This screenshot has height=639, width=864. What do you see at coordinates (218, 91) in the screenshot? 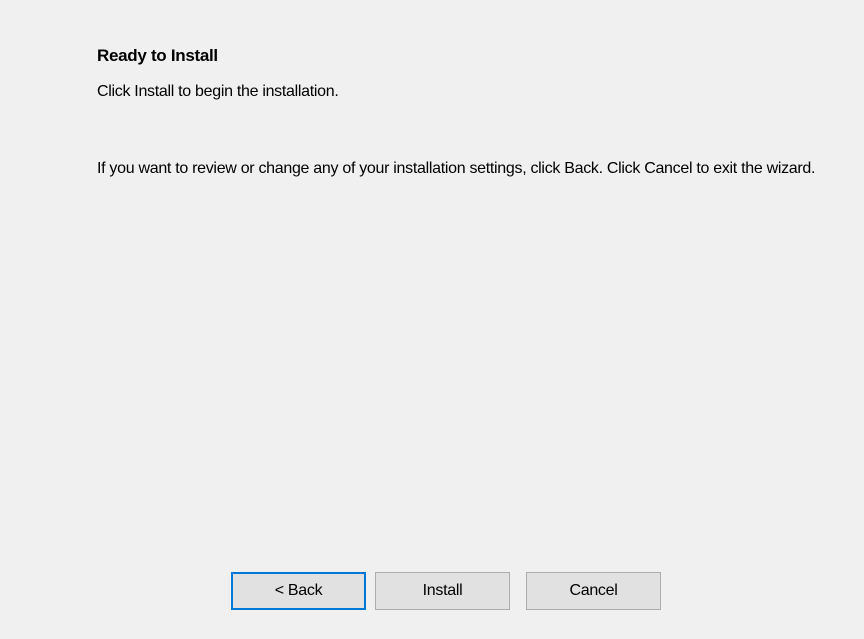
I see `page-subtitle: Click Install to begin the installation.` at bounding box center [218, 91].